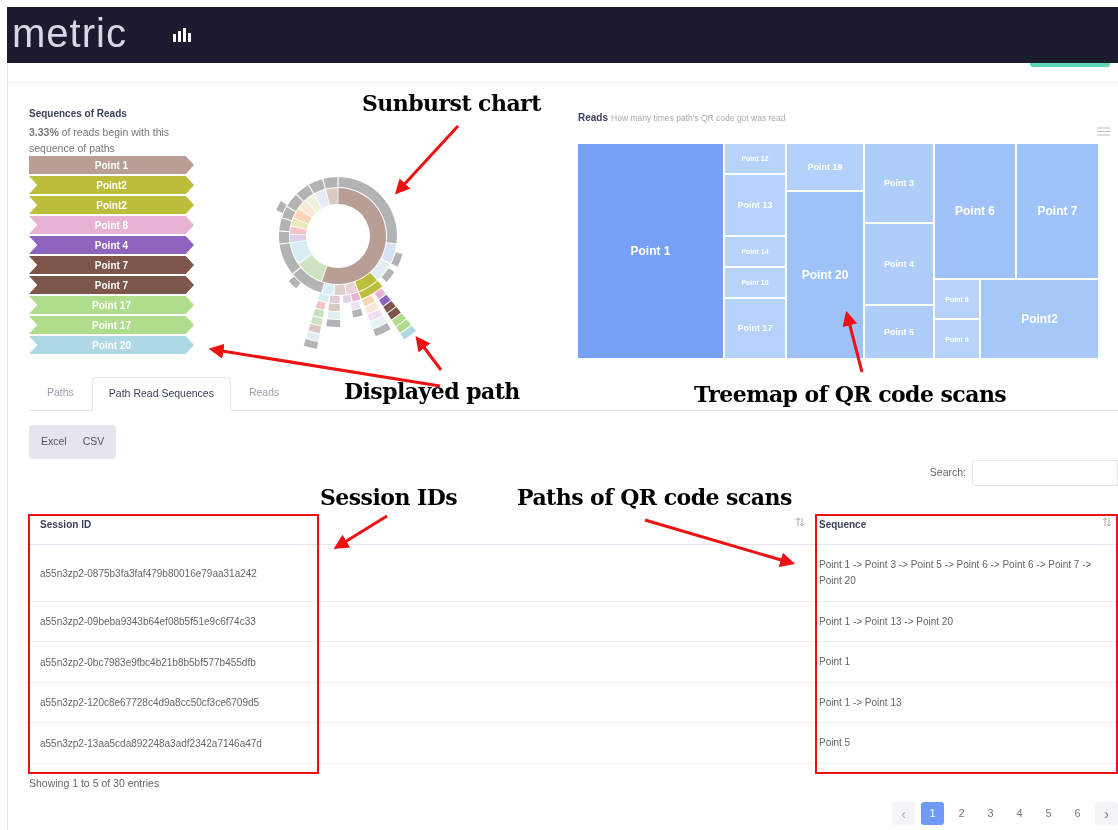 This screenshot has width=1118, height=830. I want to click on treemap-tile: Point 1, so click(650, 251).